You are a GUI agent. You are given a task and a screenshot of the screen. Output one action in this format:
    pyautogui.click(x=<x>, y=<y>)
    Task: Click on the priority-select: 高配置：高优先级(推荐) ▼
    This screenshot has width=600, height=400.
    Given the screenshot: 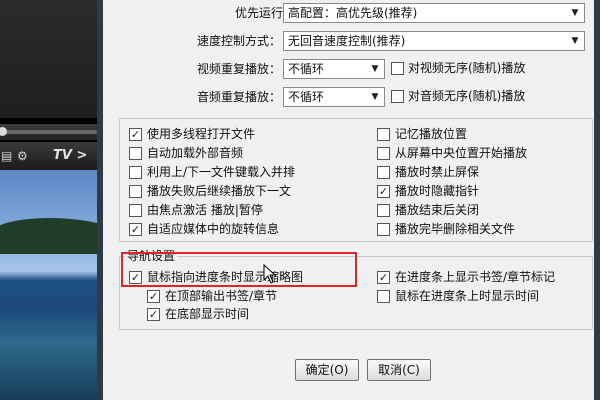 What is the action you would take?
    pyautogui.click(x=434, y=13)
    